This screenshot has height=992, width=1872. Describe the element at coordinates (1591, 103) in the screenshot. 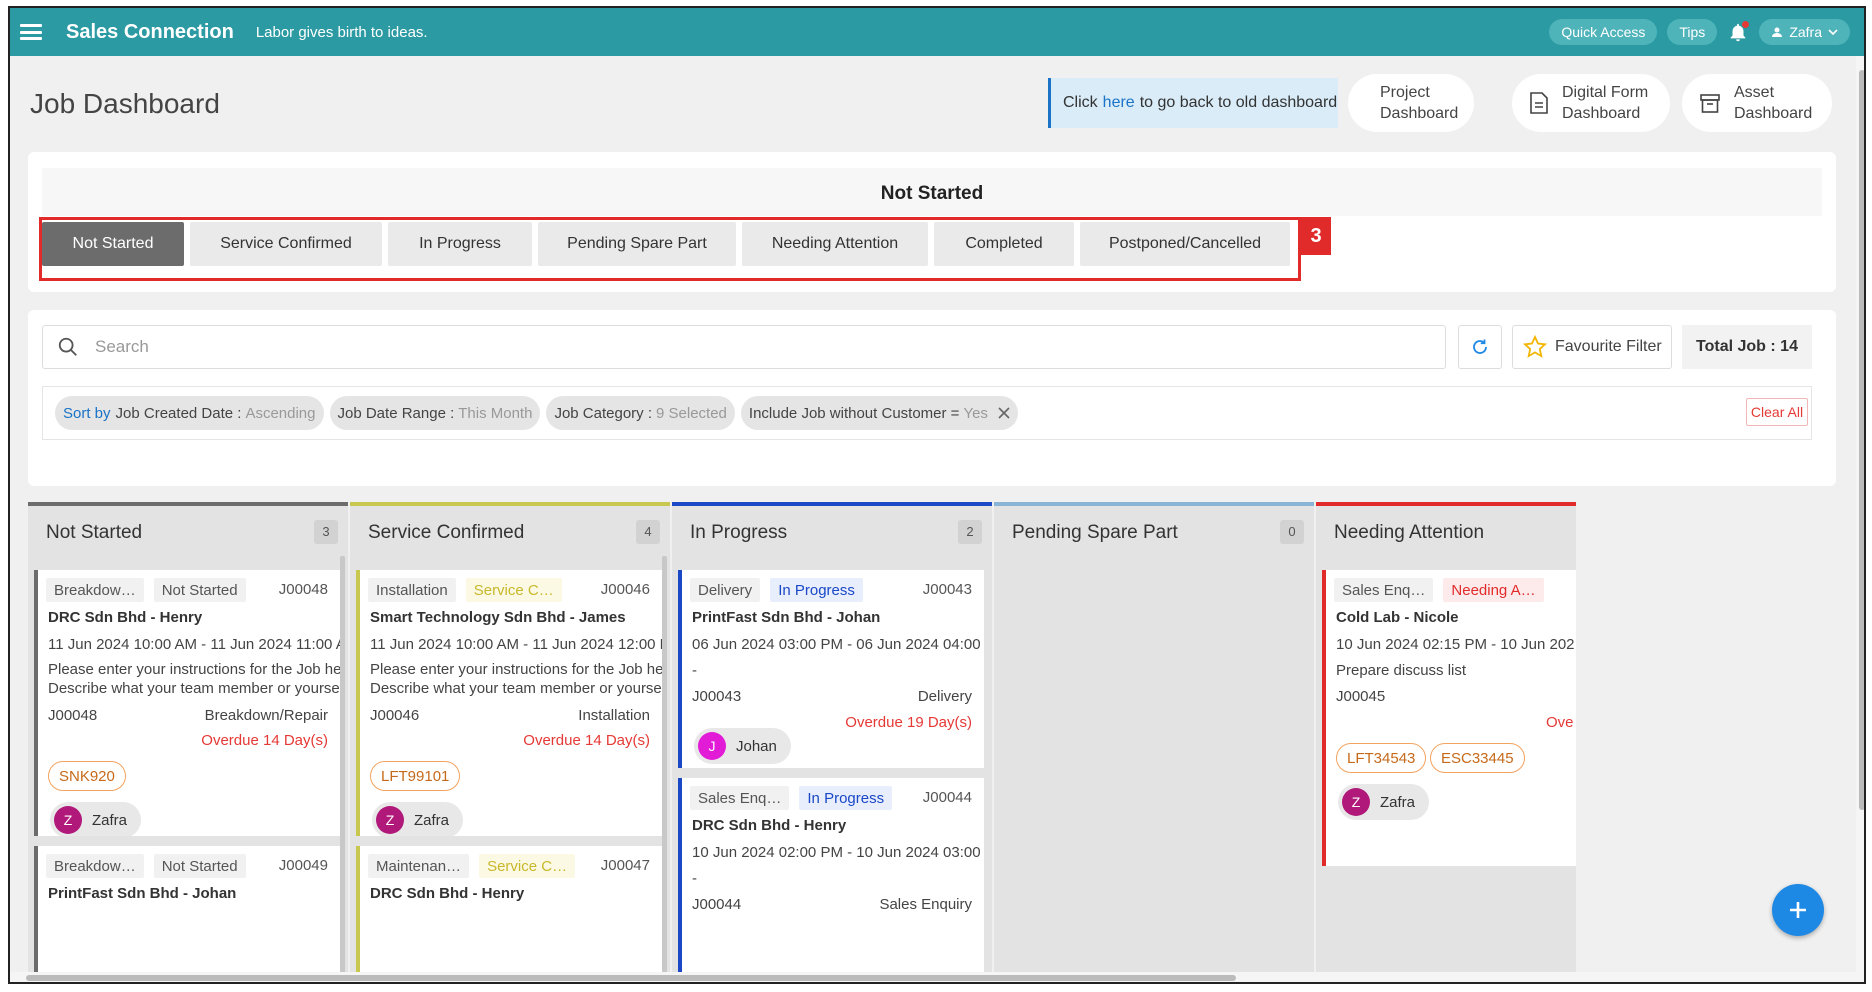

I see `digital-form-dashboard-button: Digital Form Dashboard` at that location.